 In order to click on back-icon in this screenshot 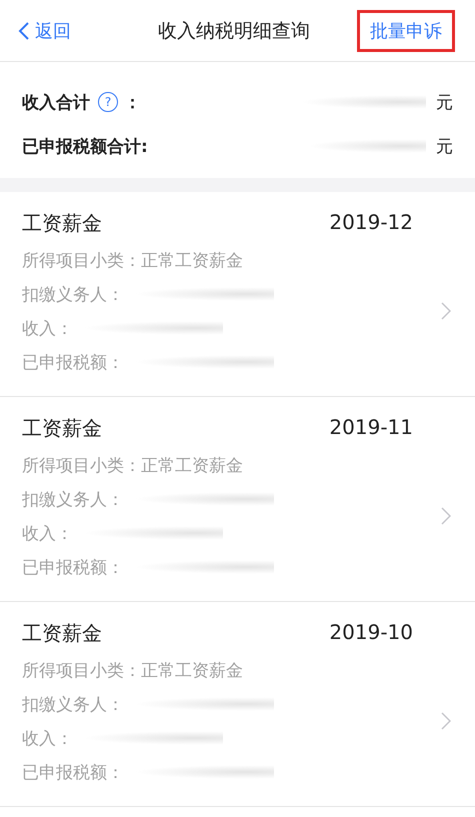, I will do `click(24, 30)`.